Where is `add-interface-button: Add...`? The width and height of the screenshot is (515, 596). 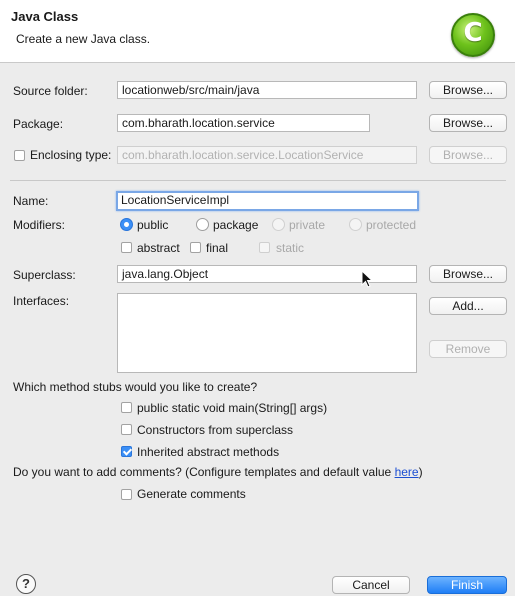 add-interface-button: Add... is located at coordinates (468, 306).